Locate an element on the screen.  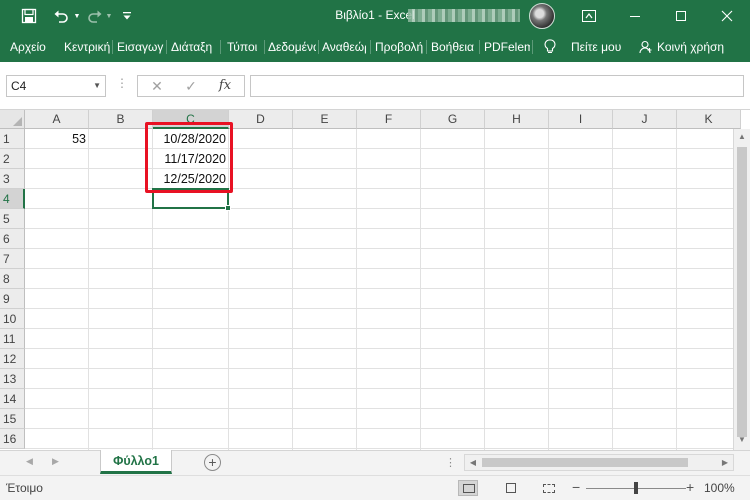
account-name-redacted is located at coordinates (464, 15).